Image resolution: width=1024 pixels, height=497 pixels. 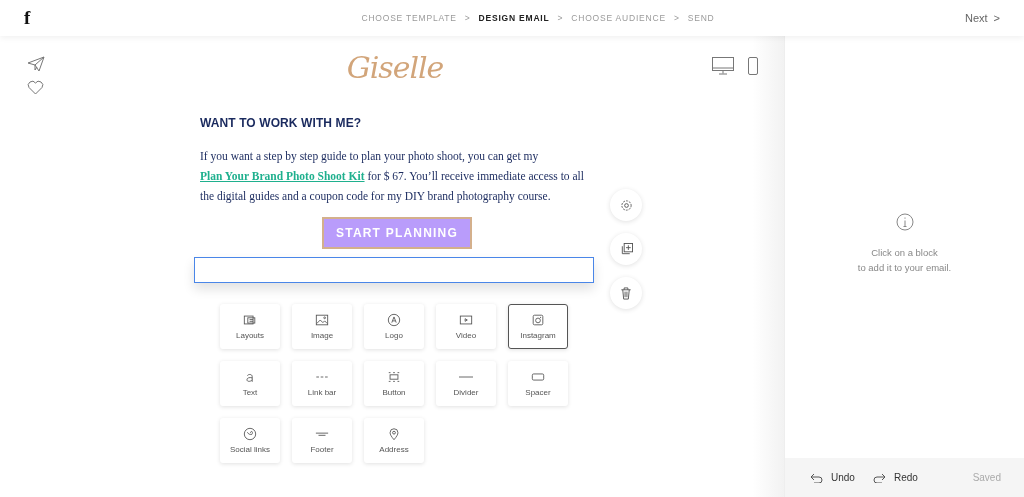 What do you see at coordinates (538, 377) in the screenshot?
I see `rounded-rect-icon` at bounding box center [538, 377].